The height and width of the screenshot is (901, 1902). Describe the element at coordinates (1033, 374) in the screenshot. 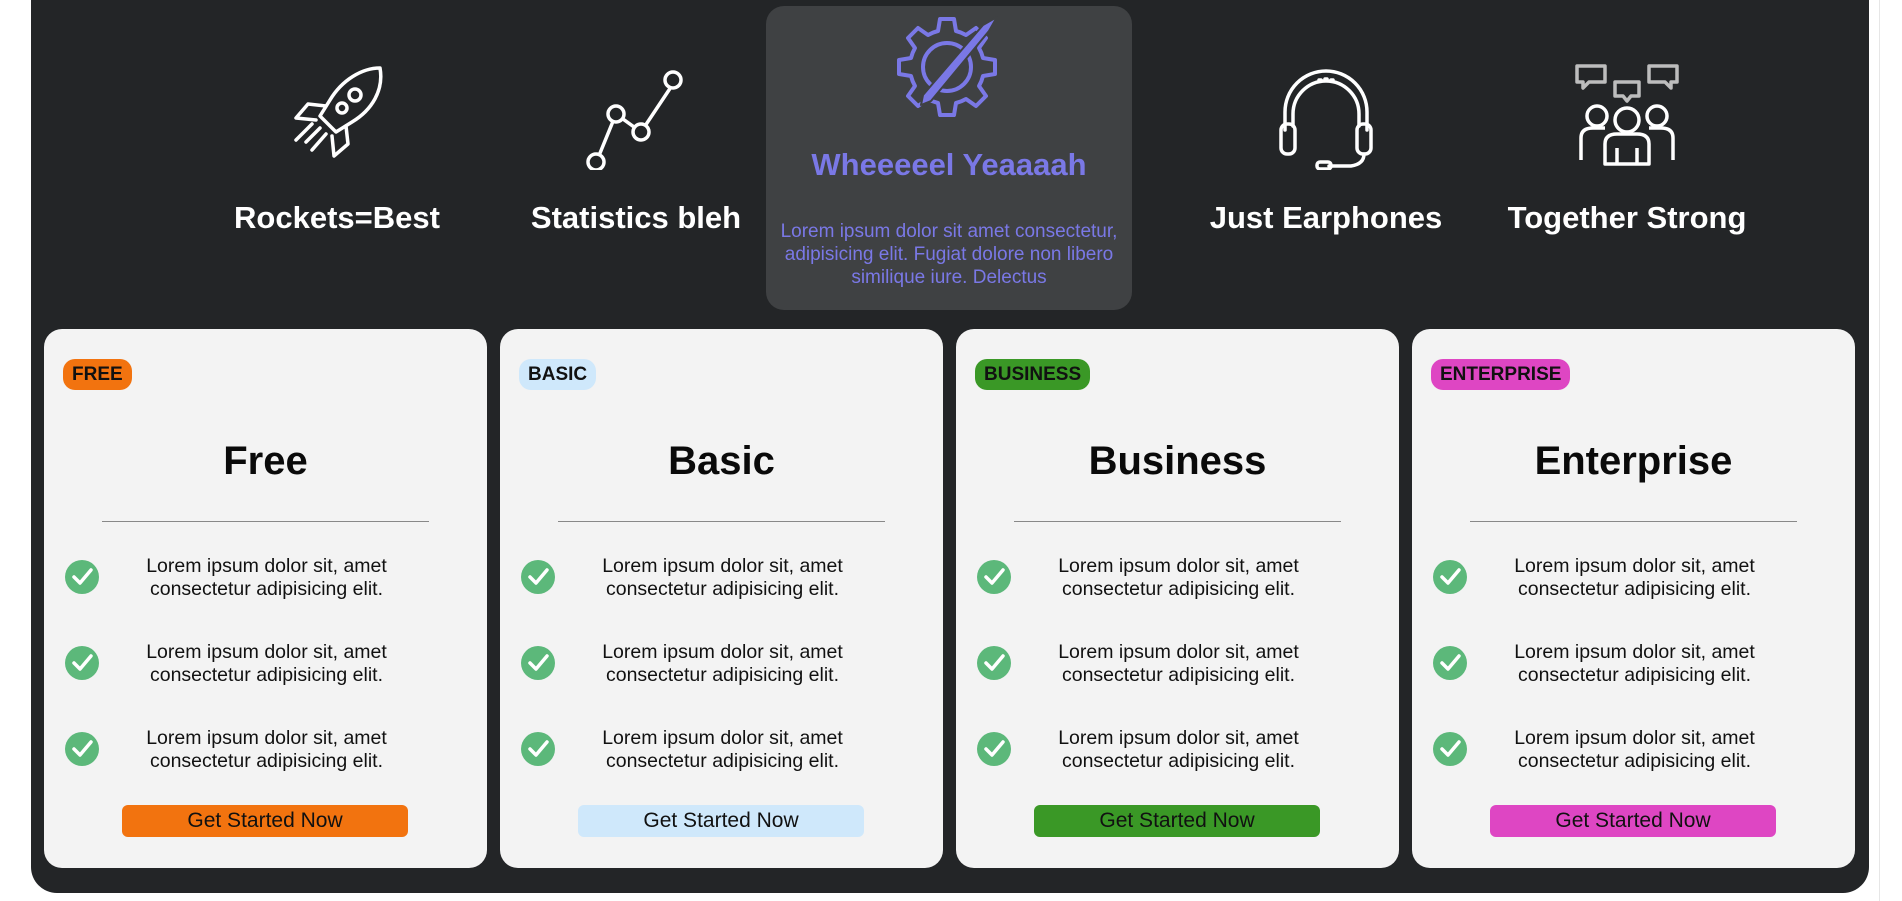

I see `plan-badge: BUSINESS` at that location.